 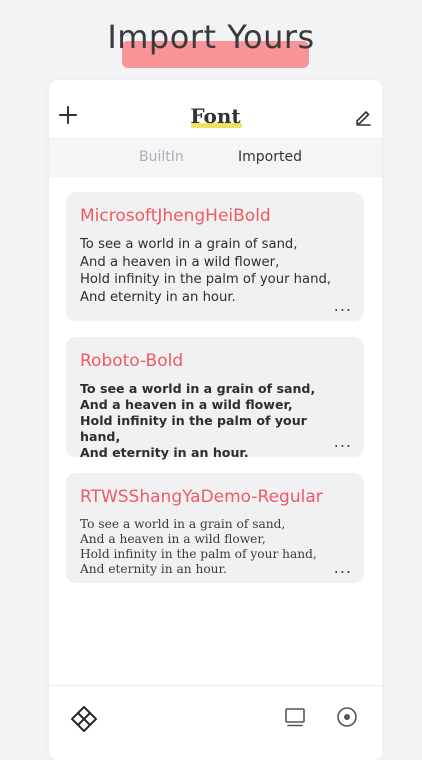 I want to click on navigation-bar: Font, so click(x=215, y=109).